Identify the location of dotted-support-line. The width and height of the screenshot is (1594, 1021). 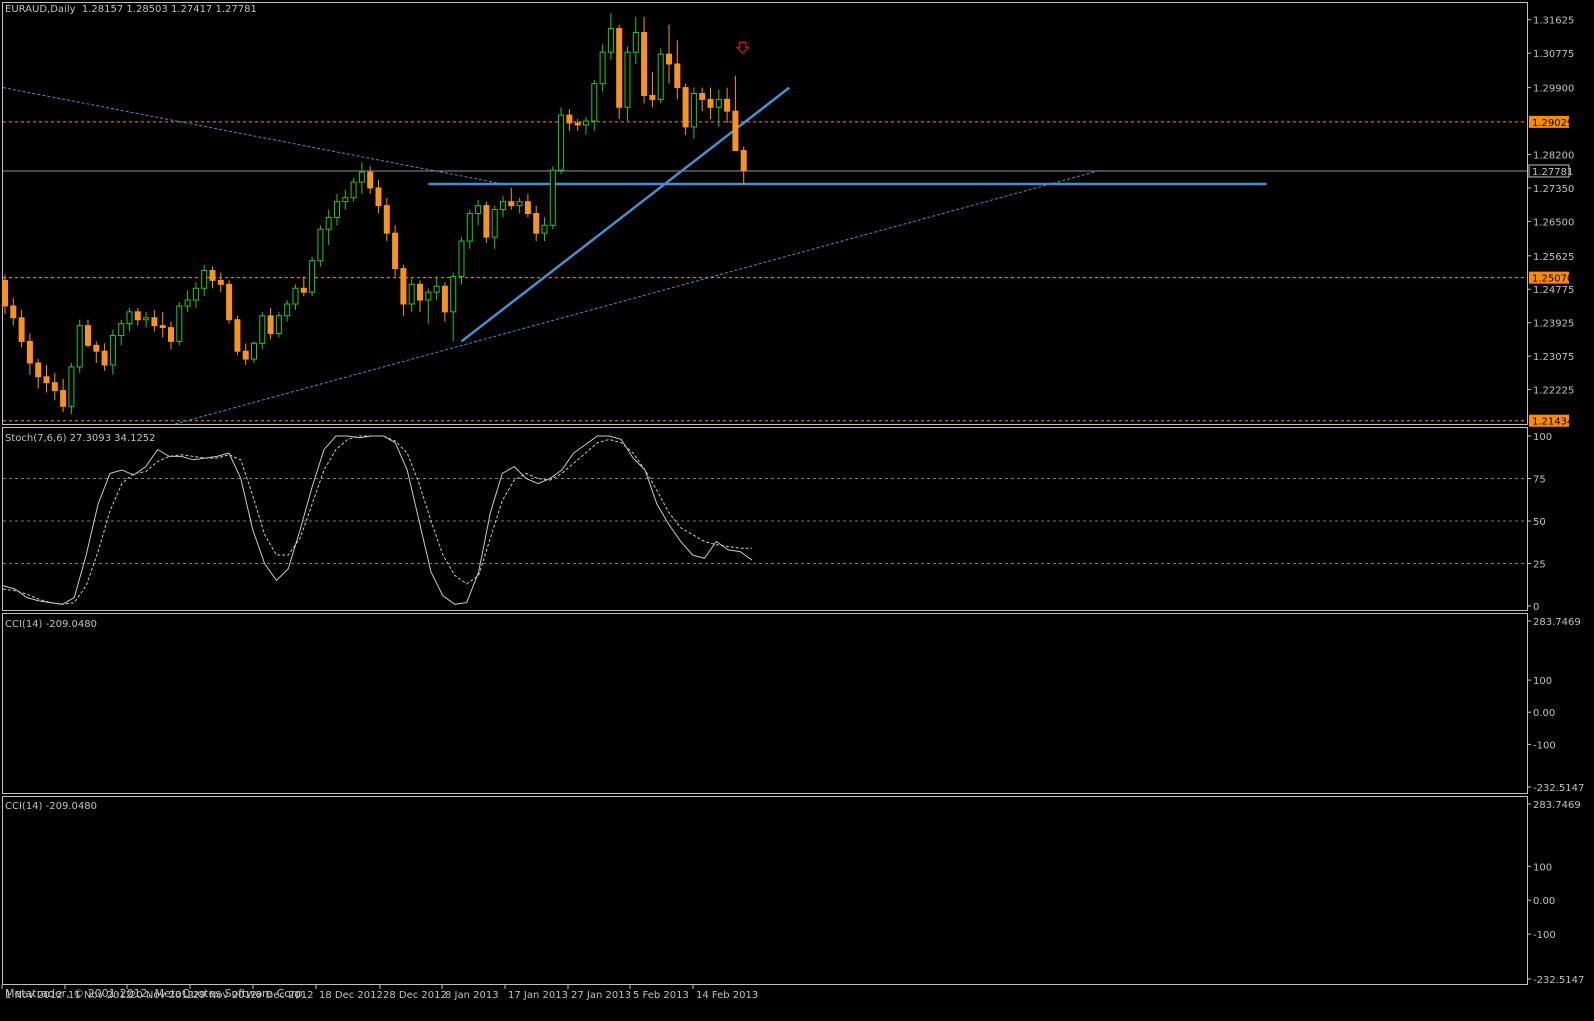
(638, 297).